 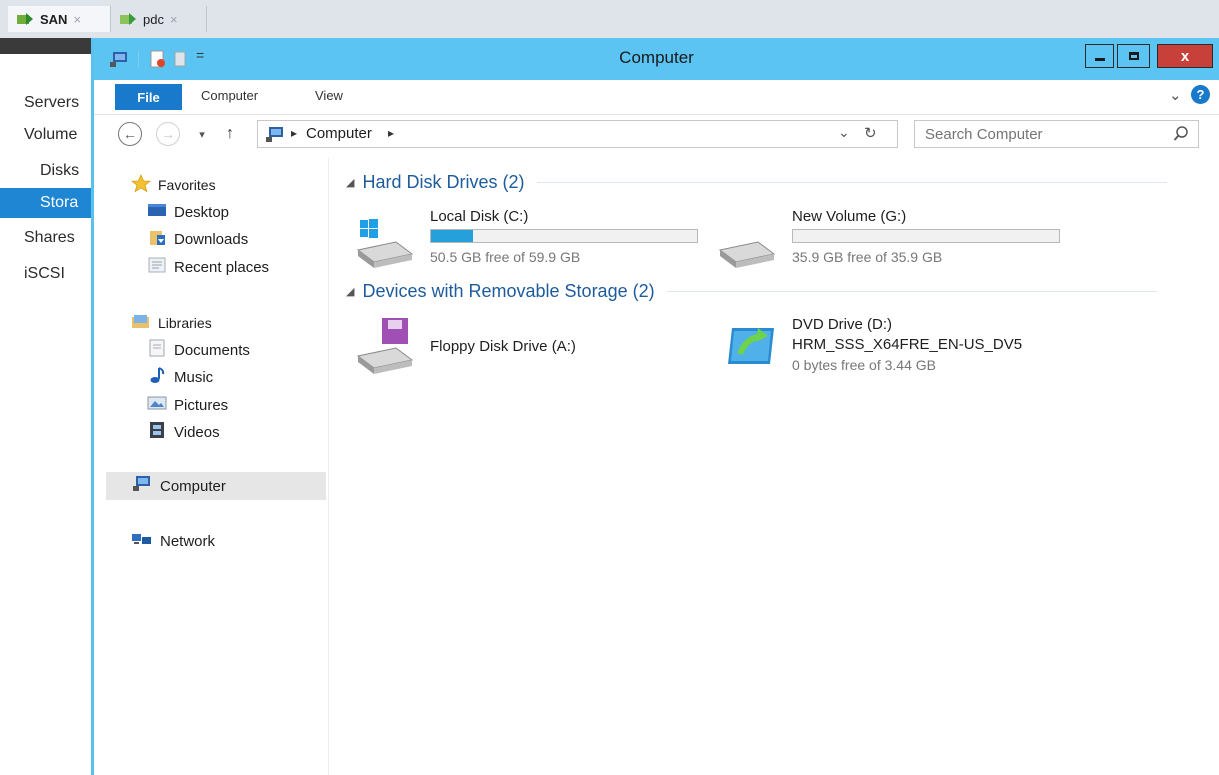 What do you see at coordinates (384, 347) in the screenshot?
I see `floppy-drive-icon` at bounding box center [384, 347].